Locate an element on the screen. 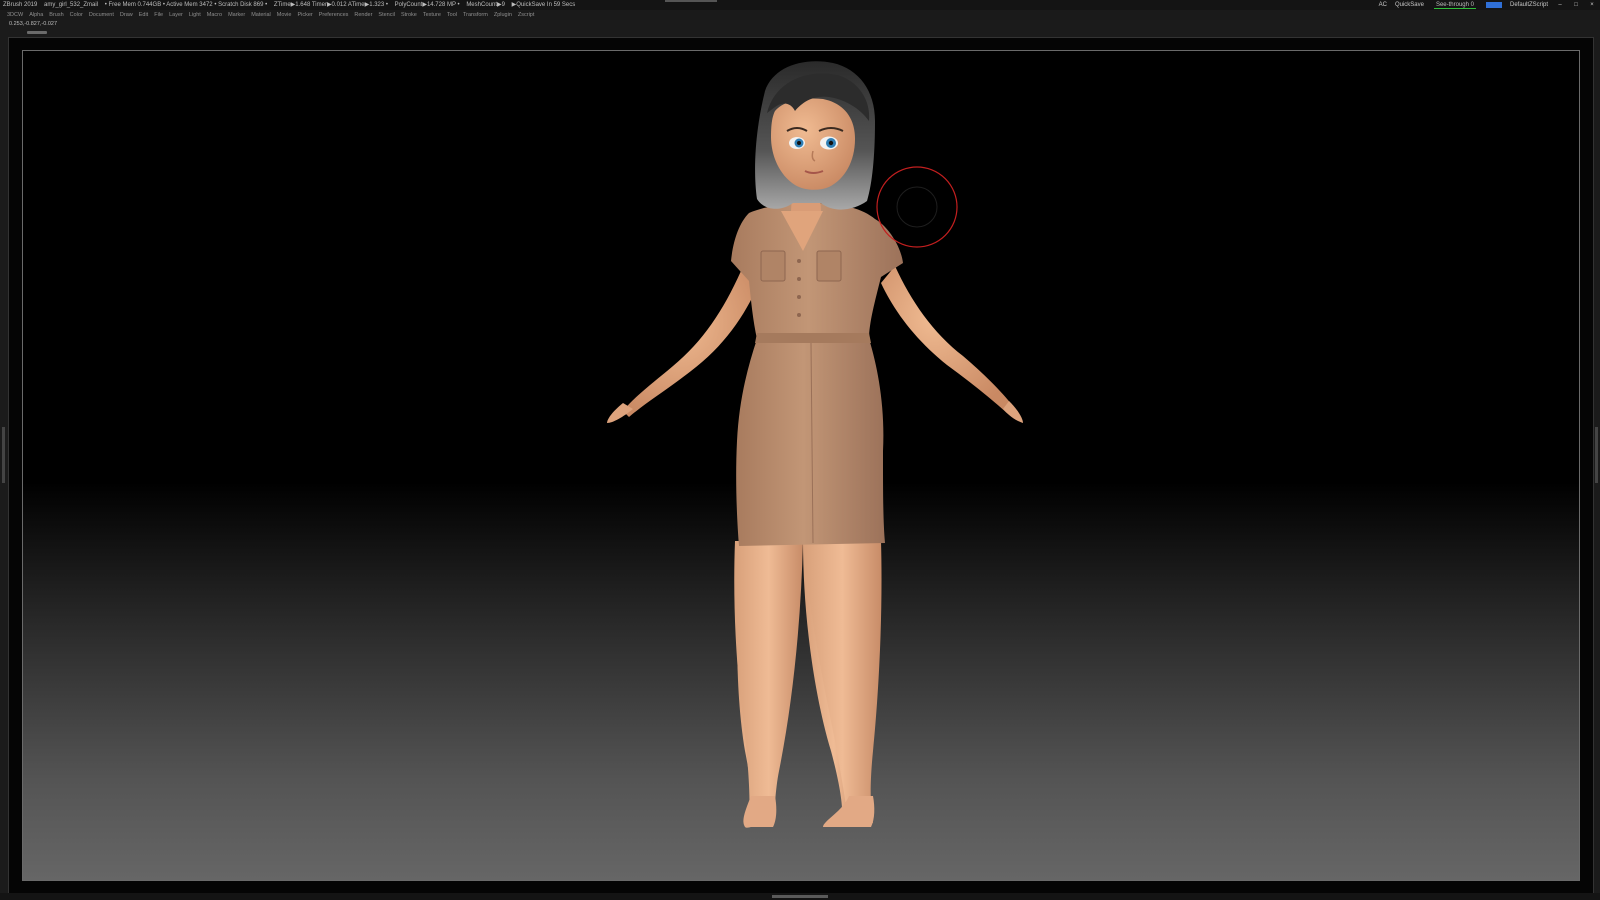 Image resolution: width=1600 pixels, height=900 pixels. polycount-stat: PolyCount▶14.728 MP • is located at coordinates (427, 5).